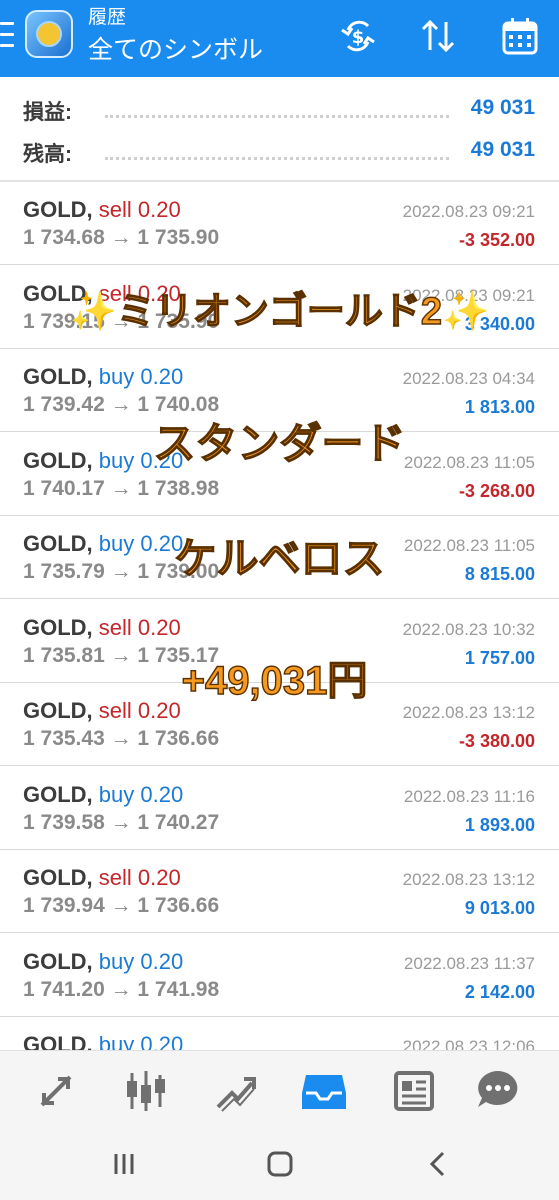 This screenshot has width=559, height=1200. Describe the element at coordinates (121, 655) in the screenshot. I see `trade-prices: 1 735.81 → 1 735.17` at that location.